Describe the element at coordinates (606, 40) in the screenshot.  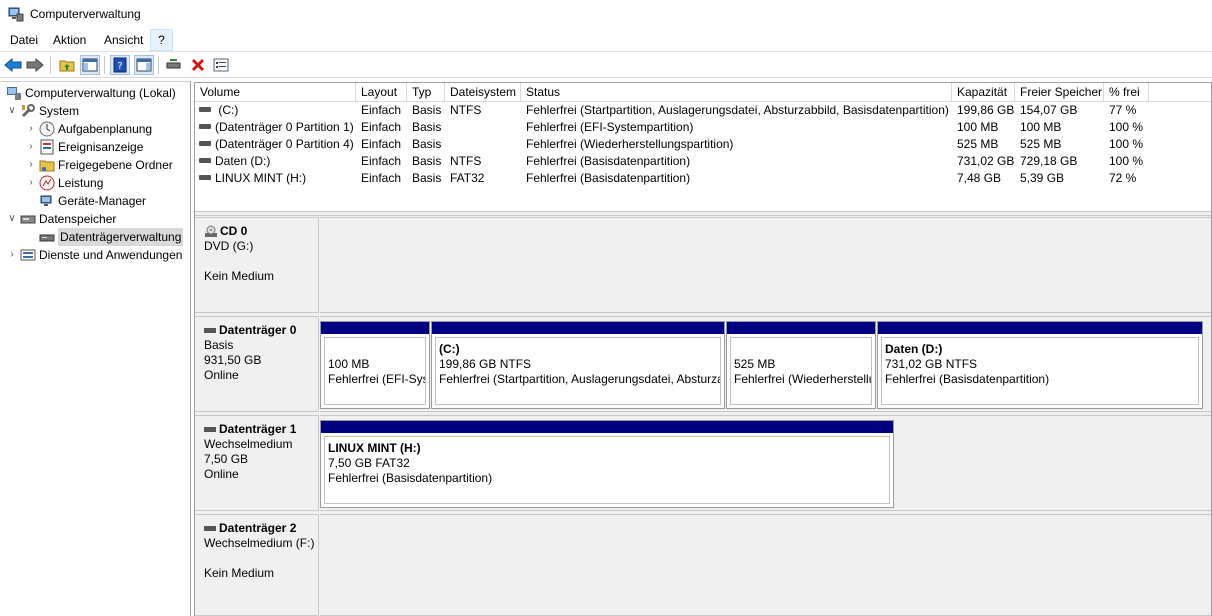
I see `menu-bar: Datei Aktion Ansicht ?` at that location.